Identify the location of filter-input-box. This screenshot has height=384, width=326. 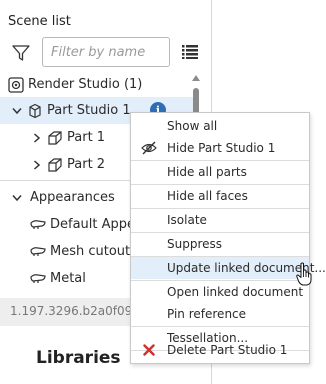
(106, 52).